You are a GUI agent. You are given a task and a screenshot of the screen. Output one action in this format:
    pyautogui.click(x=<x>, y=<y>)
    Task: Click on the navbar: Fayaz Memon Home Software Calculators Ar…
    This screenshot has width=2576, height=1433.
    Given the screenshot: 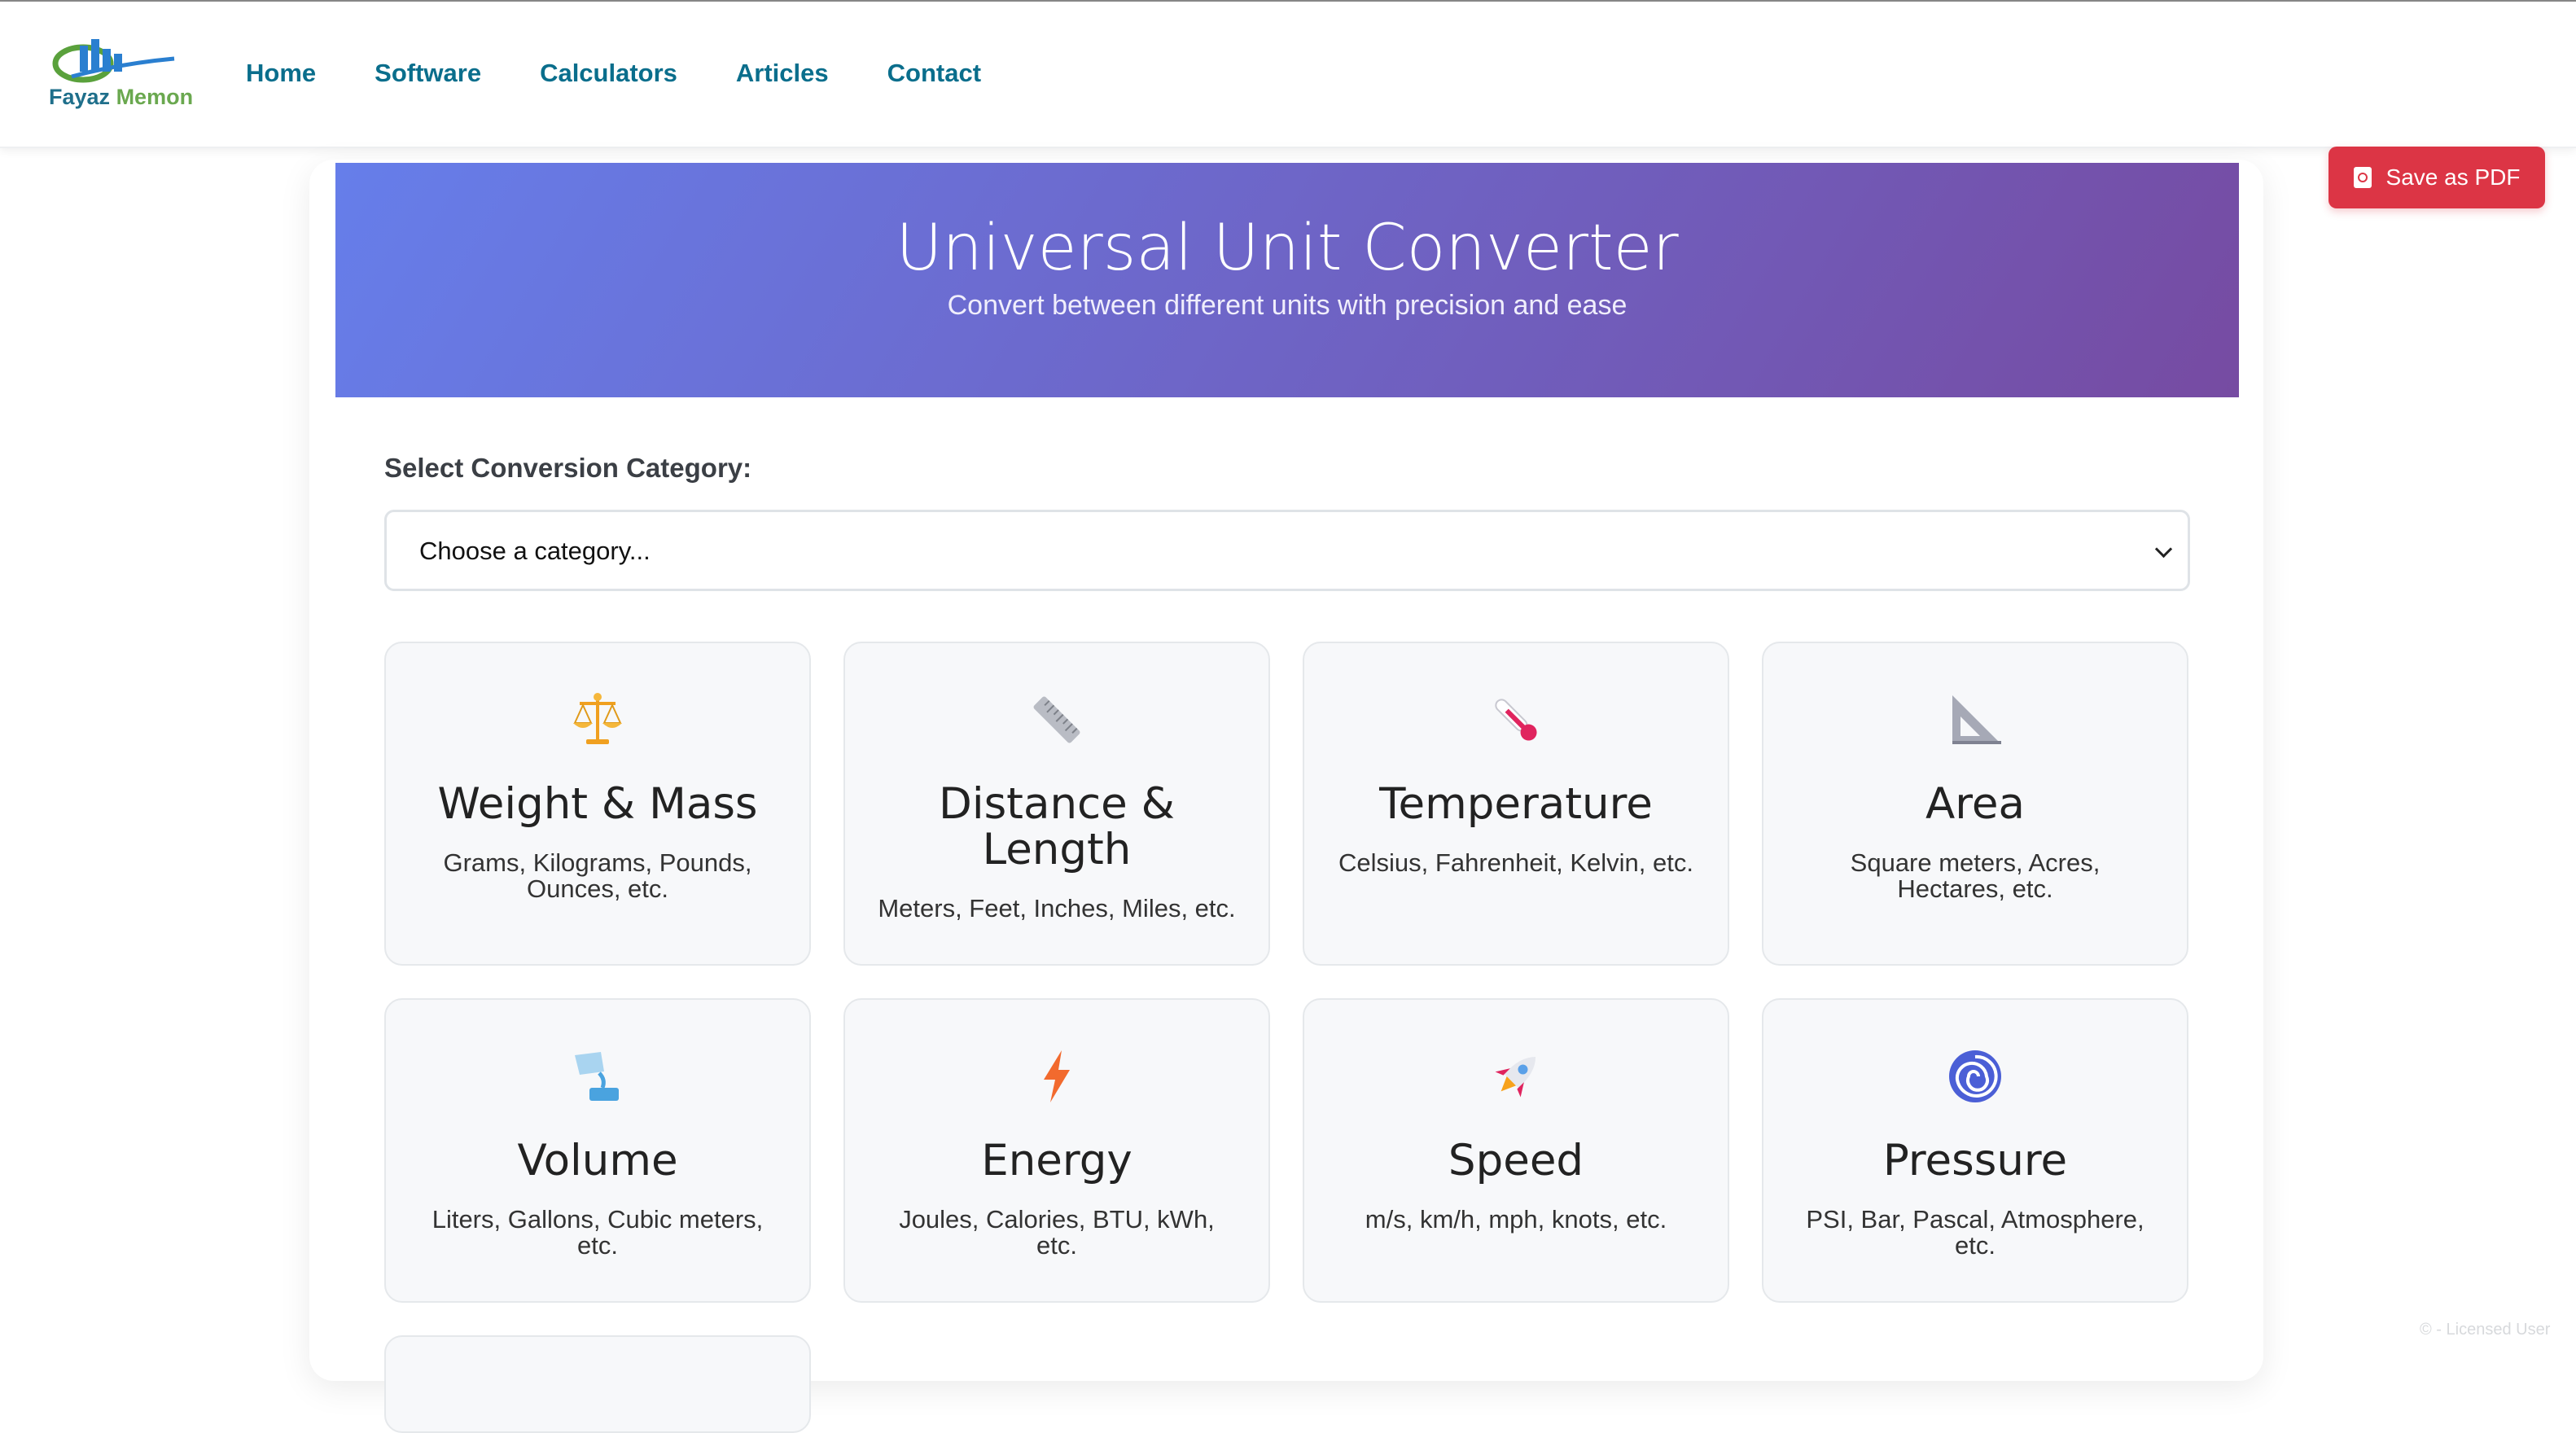 What is the action you would take?
    pyautogui.click(x=1288, y=75)
    